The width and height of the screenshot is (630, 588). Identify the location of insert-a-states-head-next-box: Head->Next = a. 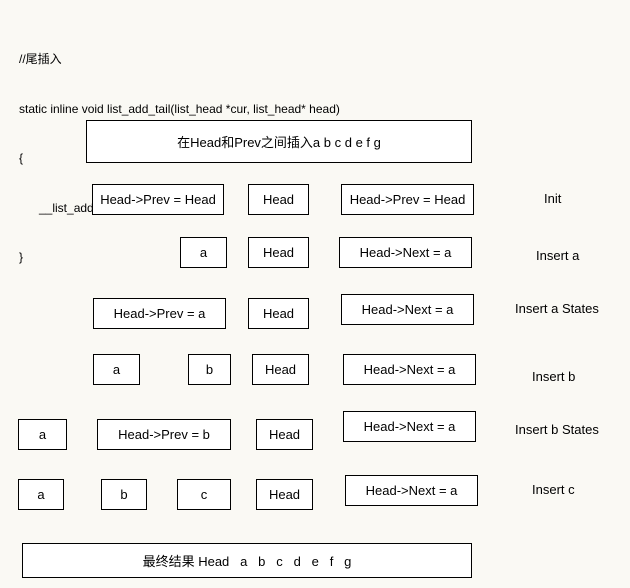
(407, 309).